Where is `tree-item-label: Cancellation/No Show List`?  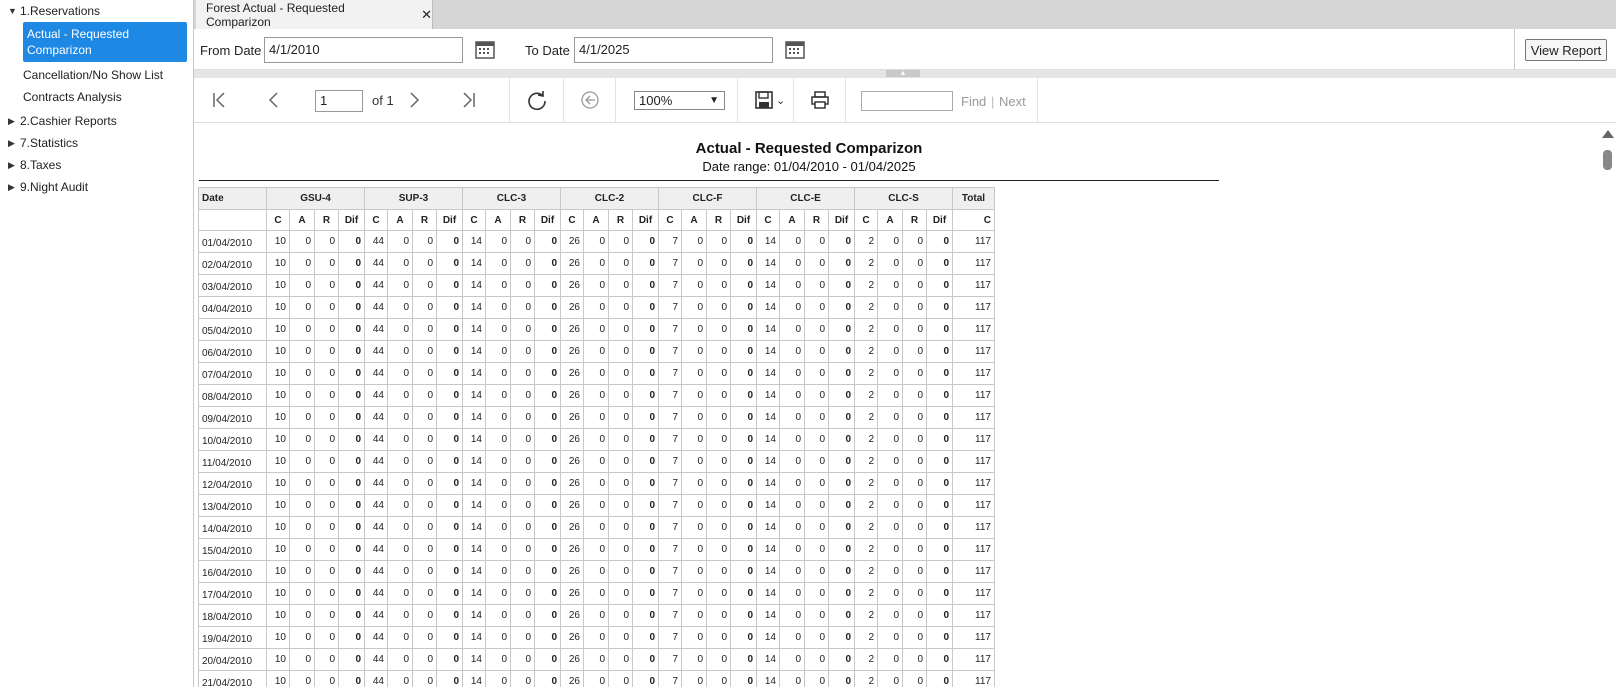 tree-item-label: Cancellation/No Show List is located at coordinates (93, 75).